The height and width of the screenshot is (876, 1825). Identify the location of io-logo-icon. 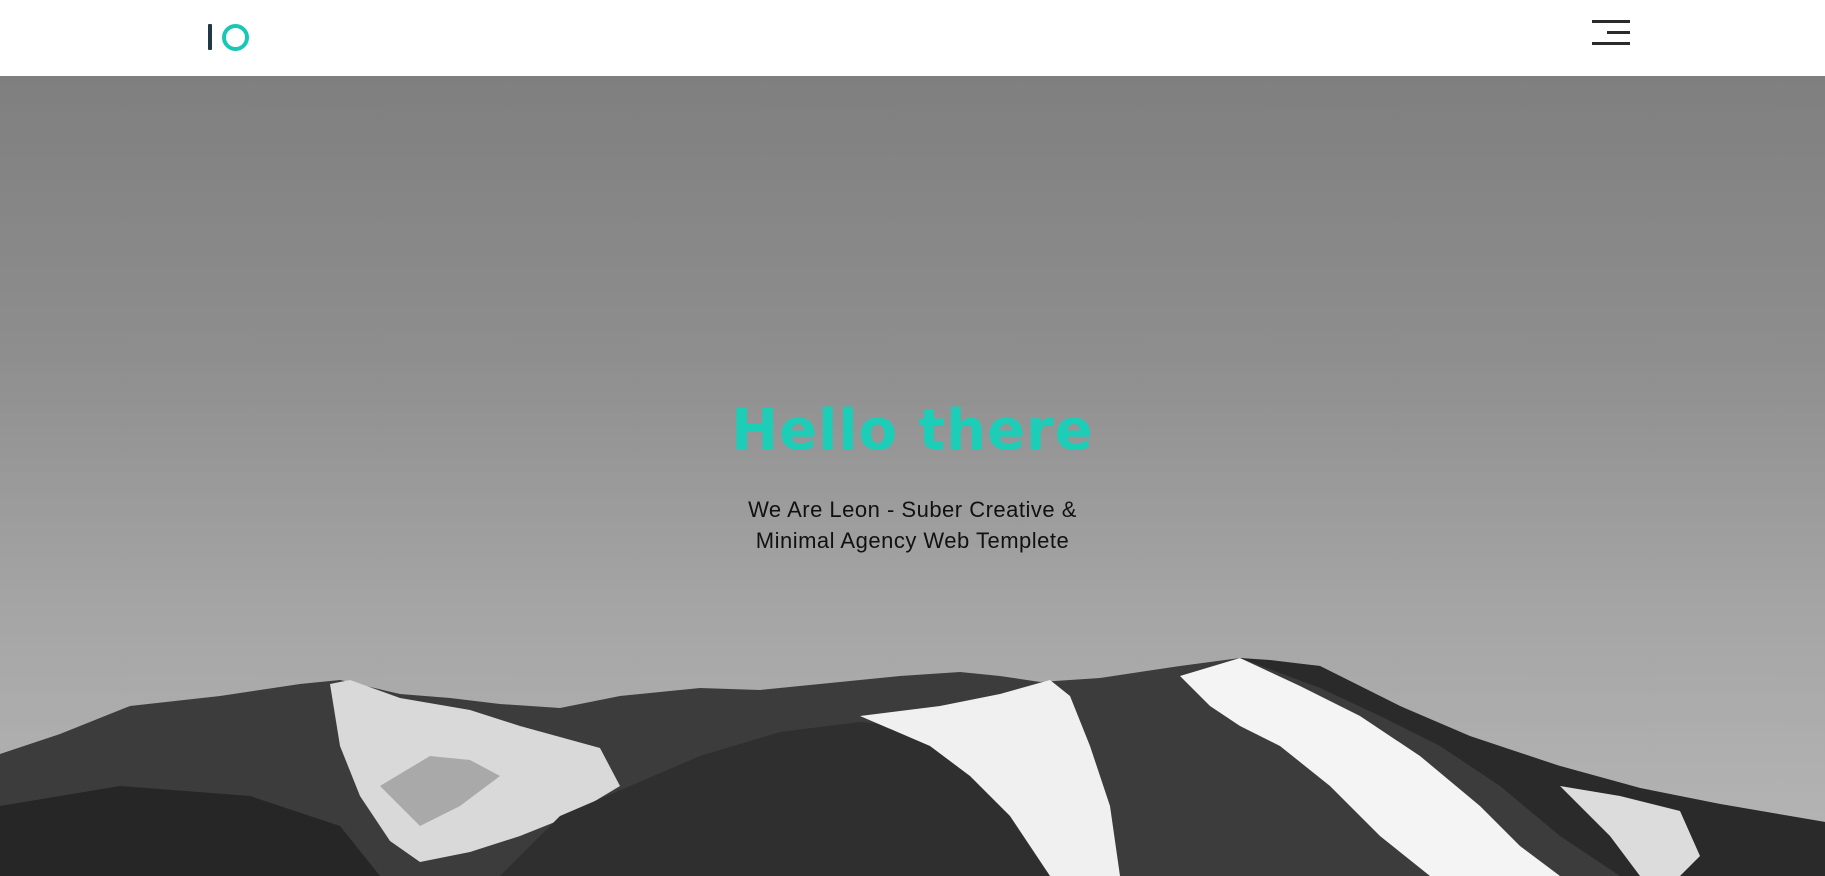
(228, 36).